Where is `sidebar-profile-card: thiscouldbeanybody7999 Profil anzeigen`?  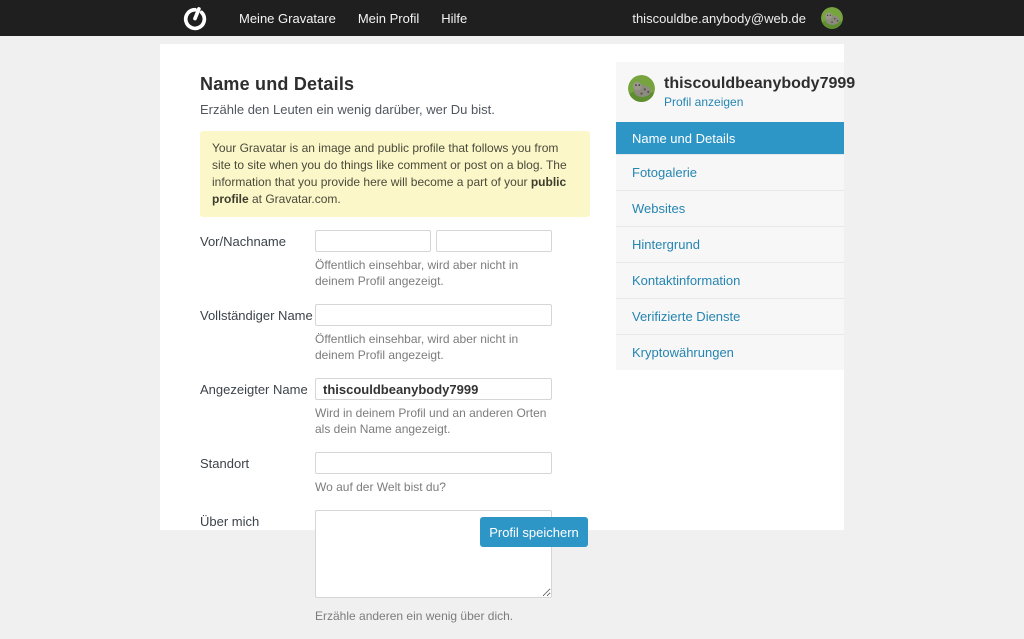
sidebar-profile-card: thiscouldbeanybody7999 Profil anzeigen is located at coordinates (735, 92).